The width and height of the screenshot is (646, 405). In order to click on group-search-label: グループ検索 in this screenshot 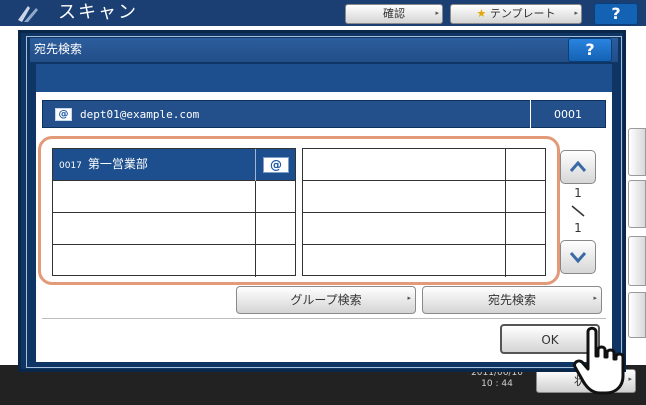, I will do `click(326, 300)`.